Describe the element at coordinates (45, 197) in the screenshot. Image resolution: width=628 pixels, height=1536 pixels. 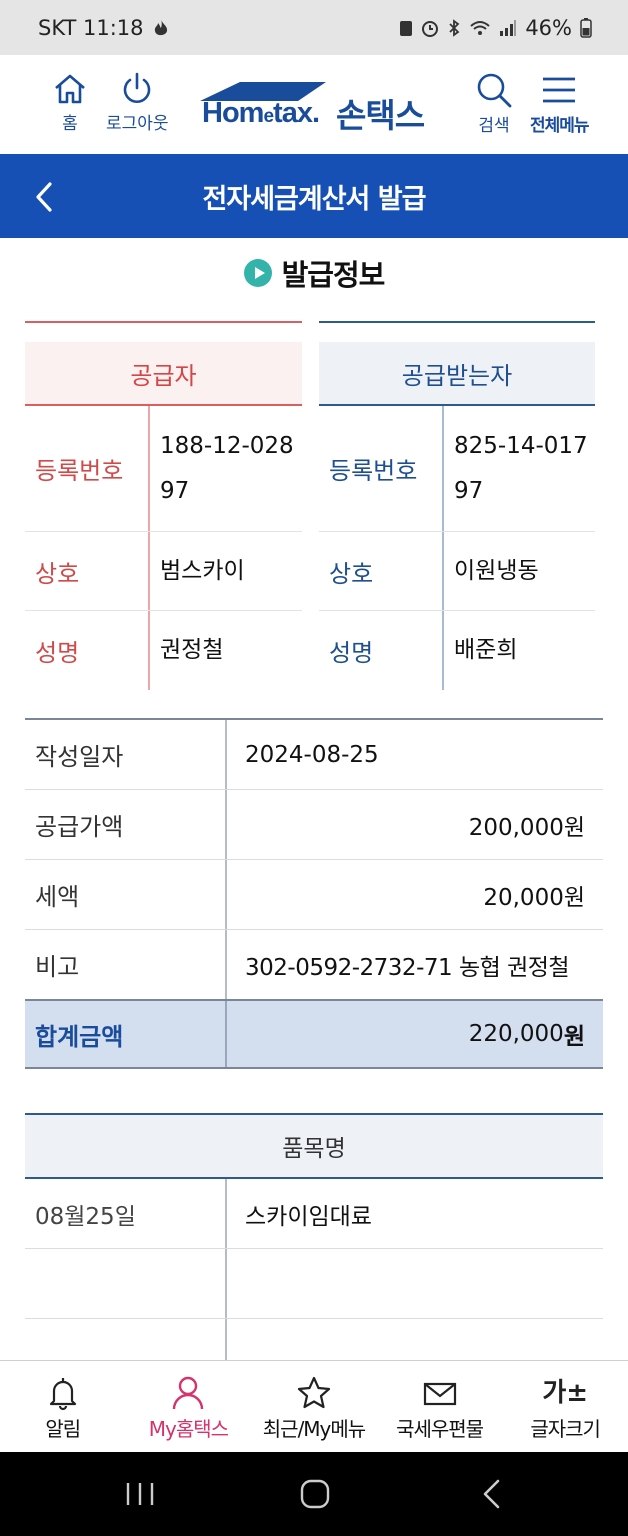
I see `back-icon` at that location.